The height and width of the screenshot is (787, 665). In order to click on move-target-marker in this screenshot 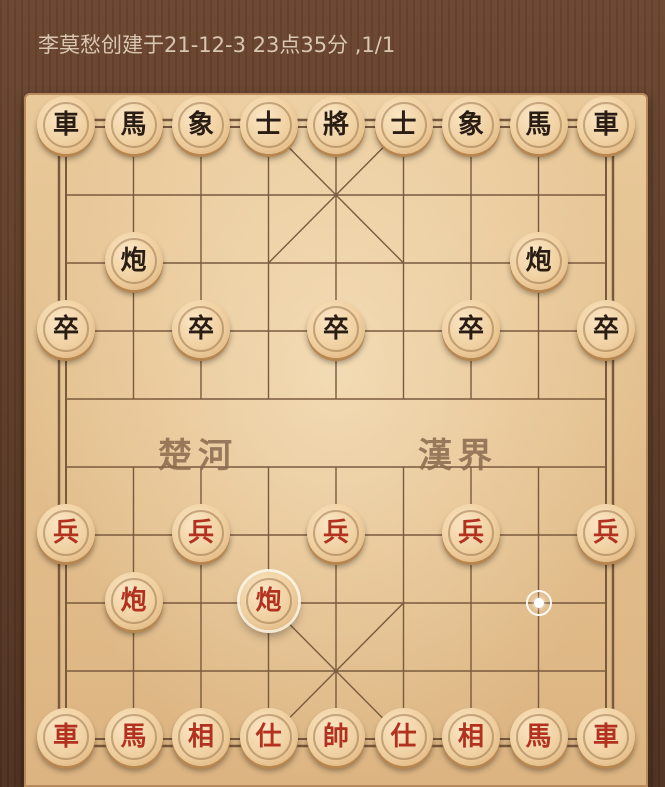, I will do `click(538, 603)`.